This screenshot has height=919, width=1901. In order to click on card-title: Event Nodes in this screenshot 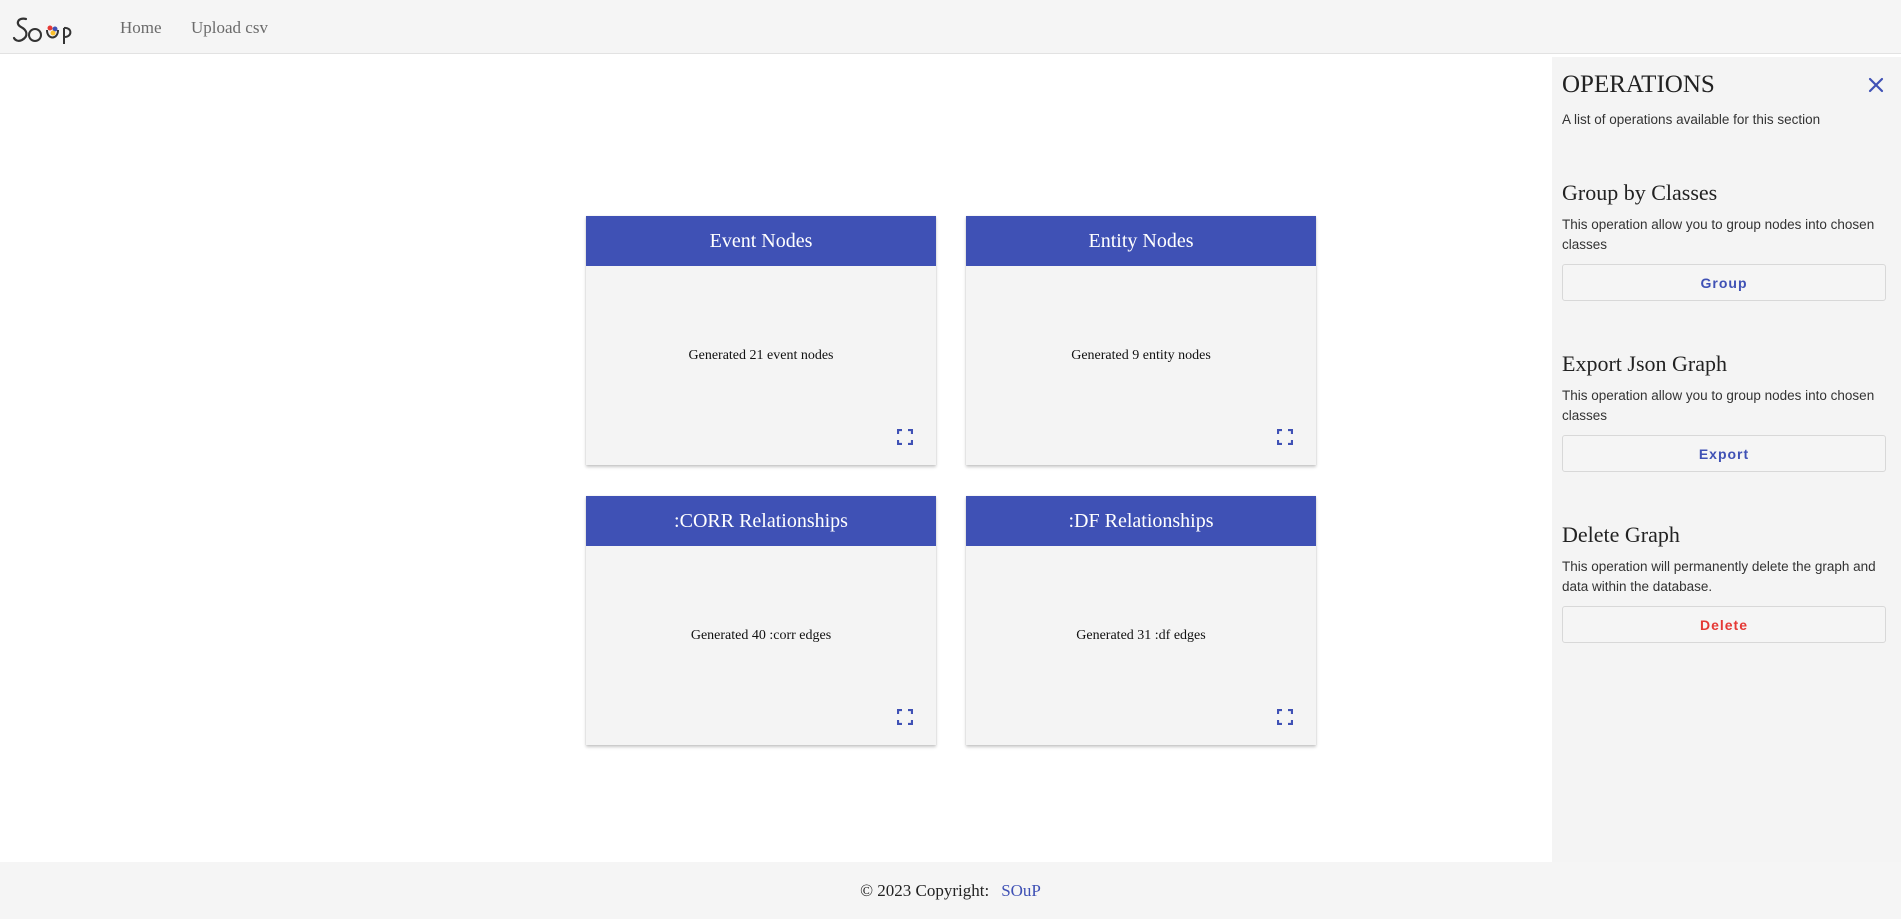, I will do `click(761, 241)`.